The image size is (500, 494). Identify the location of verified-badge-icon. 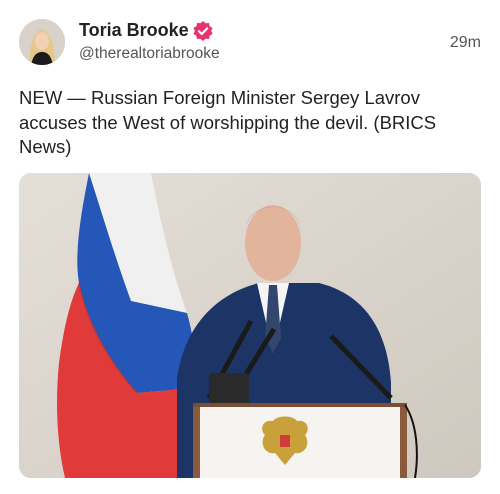
(203, 31).